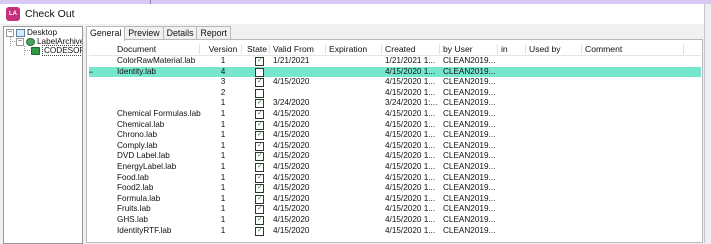  I want to click on tab-general: General, so click(106, 33).